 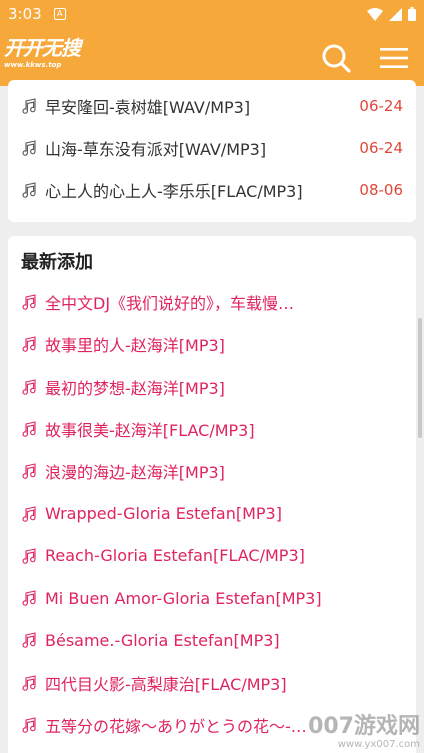 I want to click on status-time: 3:03, so click(x=25, y=14).